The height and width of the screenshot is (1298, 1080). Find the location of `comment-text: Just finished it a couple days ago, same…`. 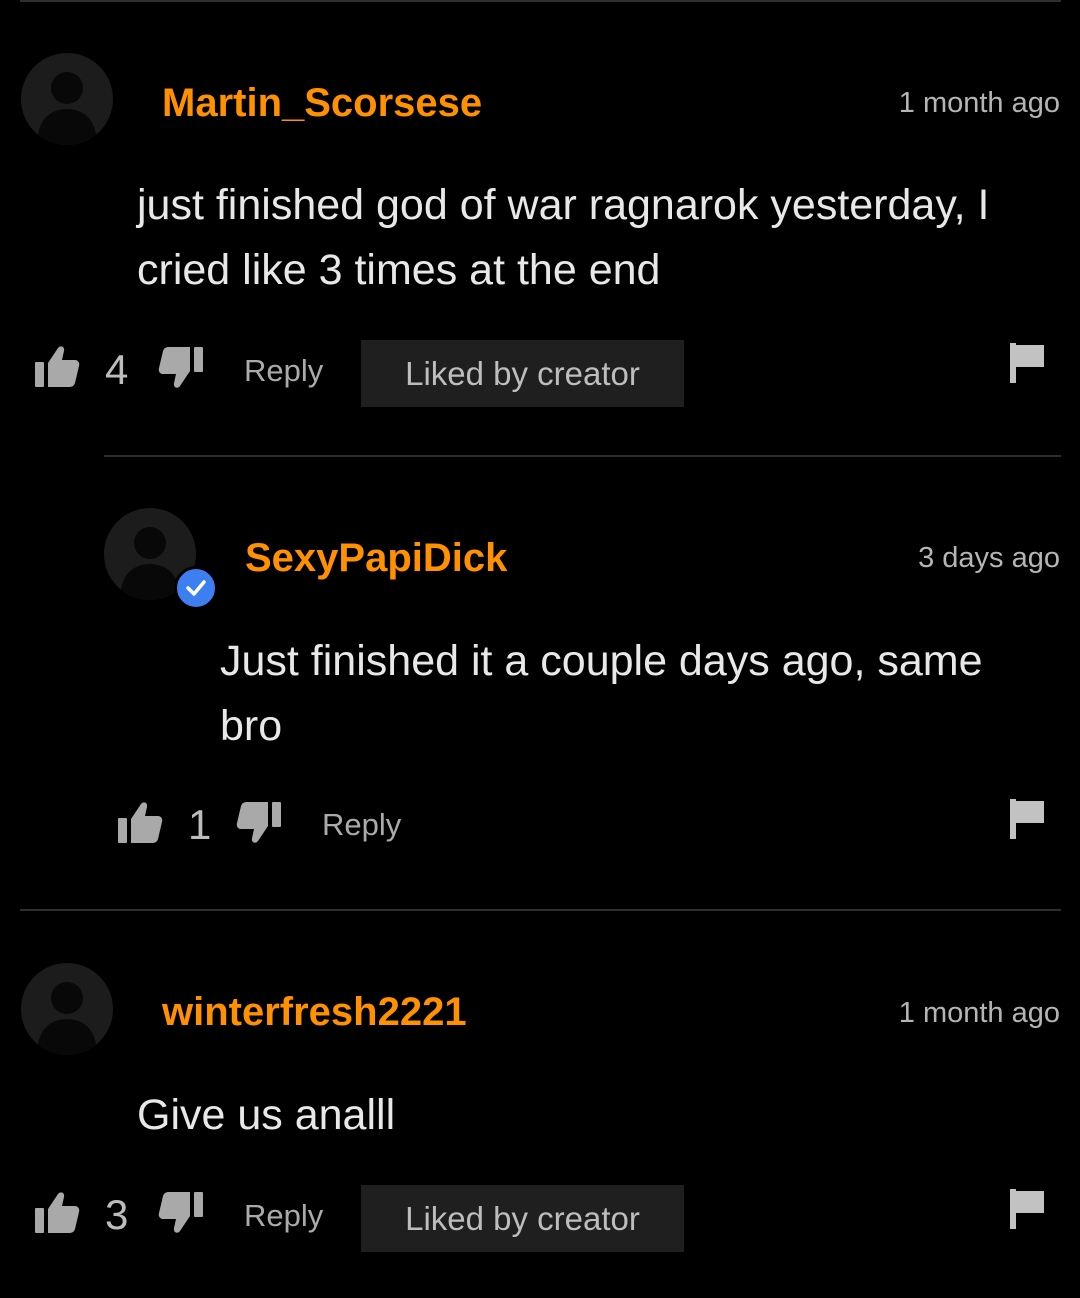

comment-text: Just finished it a couple days ago, same… is located at coordinates (601, 693).